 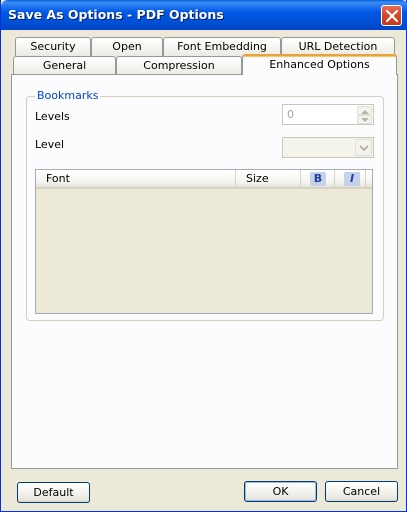 I want to click on font-table-header: Font Size B I, so click(x=204, y=179).